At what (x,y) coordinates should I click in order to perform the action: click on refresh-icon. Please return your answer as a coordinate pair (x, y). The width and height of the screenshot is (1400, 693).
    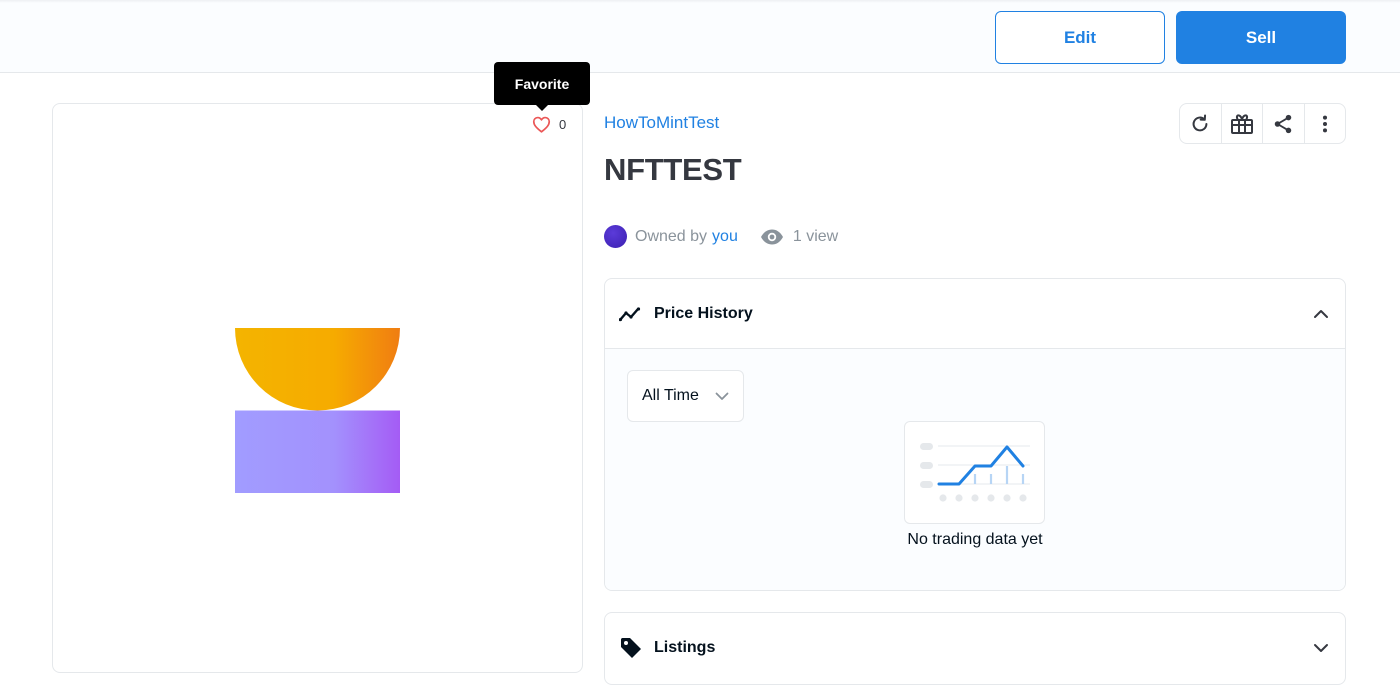
    Looking at the image, I should click on (1200, 122).